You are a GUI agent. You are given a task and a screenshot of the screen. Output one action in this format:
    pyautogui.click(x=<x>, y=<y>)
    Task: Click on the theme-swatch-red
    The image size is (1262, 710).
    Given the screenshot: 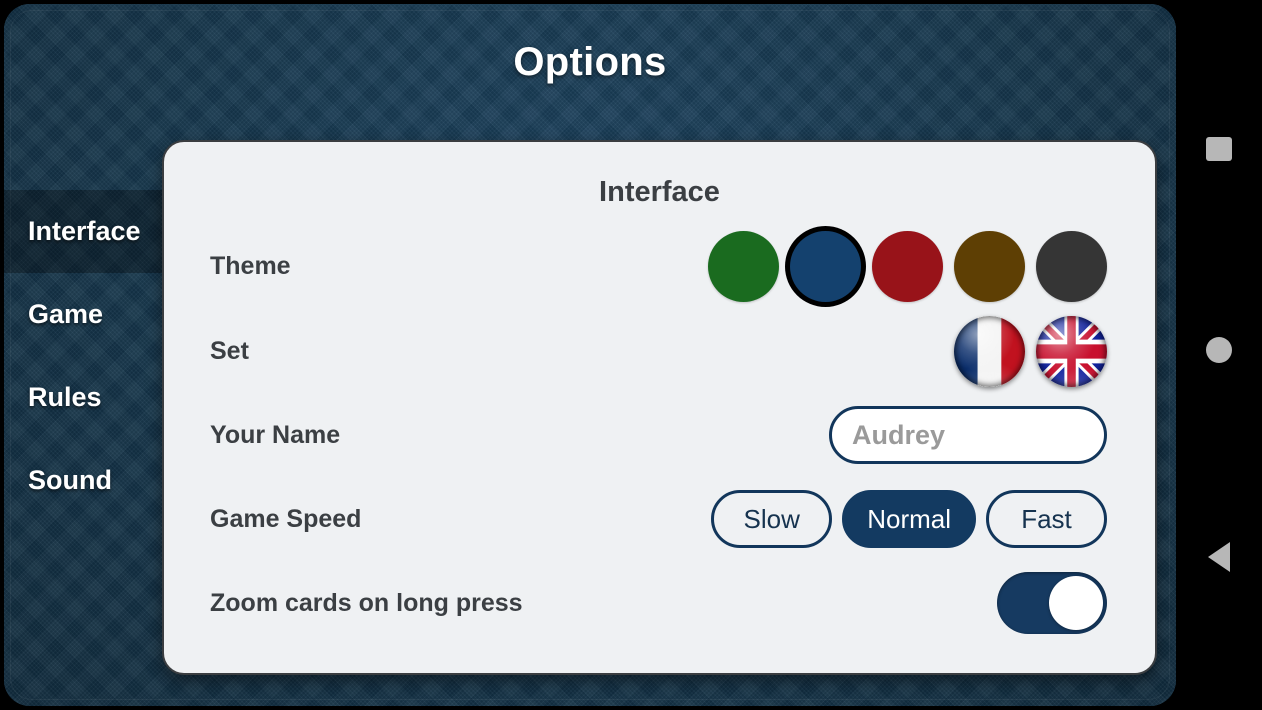 What is the action you would take?
    pyautogui.click(x=907, y=266)
    